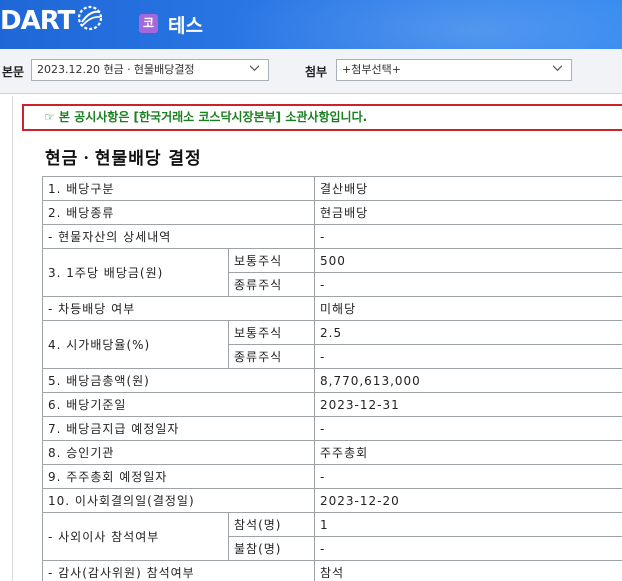  What do you see at coordinates (37, 21) in the screenshot?
I see `dart-logo: DART` at bounding box center [37, 21].